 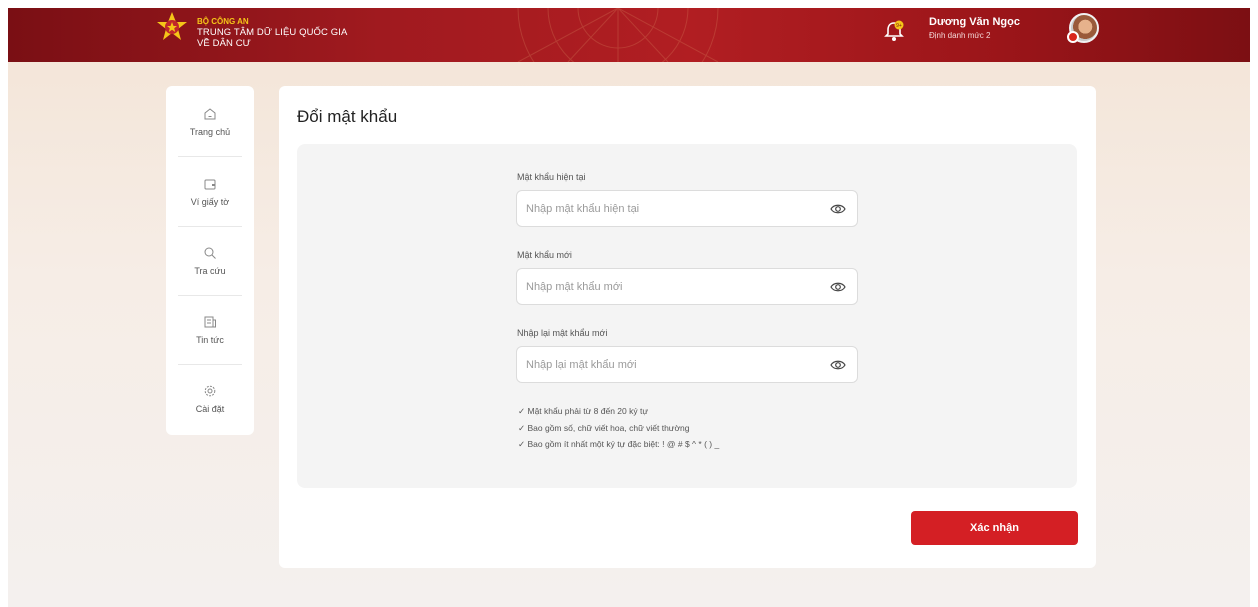 What do you see at coordinates (210, 114) in the screenshot?
I see `home-icon` at bounding box center [210, 114].